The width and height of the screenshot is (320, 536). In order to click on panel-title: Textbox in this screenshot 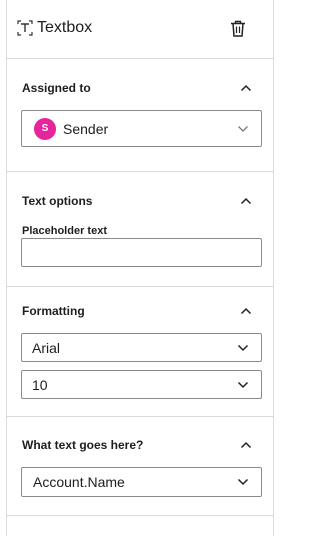, I will do `click(65, 27)`.